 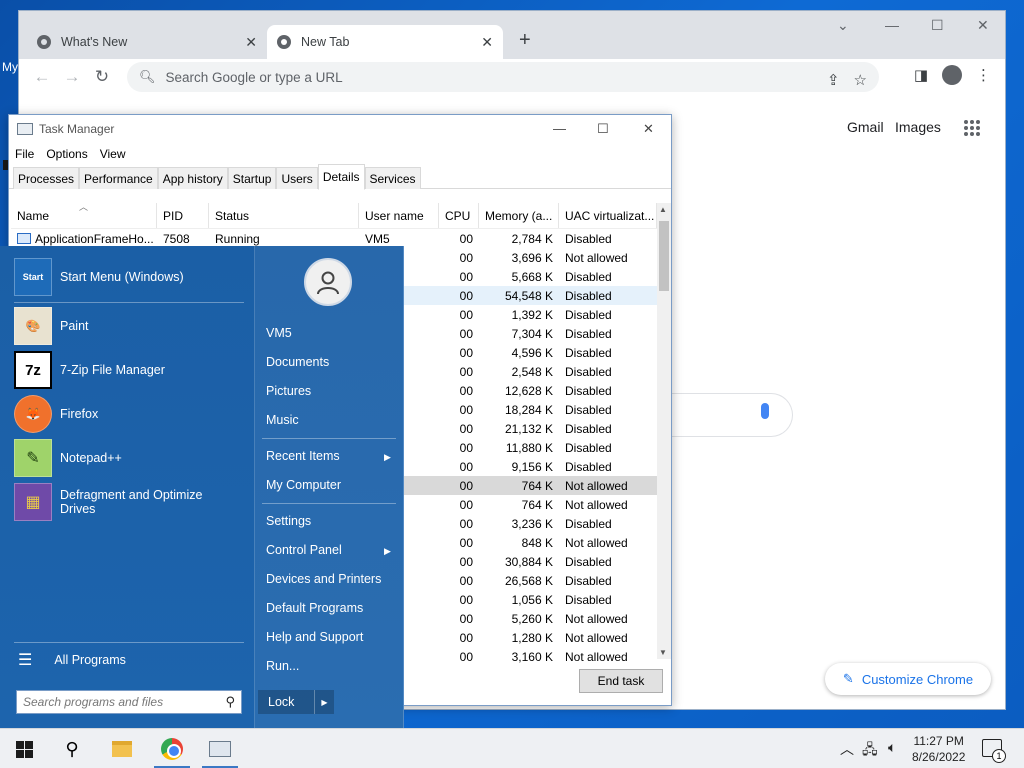 I want to click on cell-text: 5,260 K, so click(x=532, y=618).